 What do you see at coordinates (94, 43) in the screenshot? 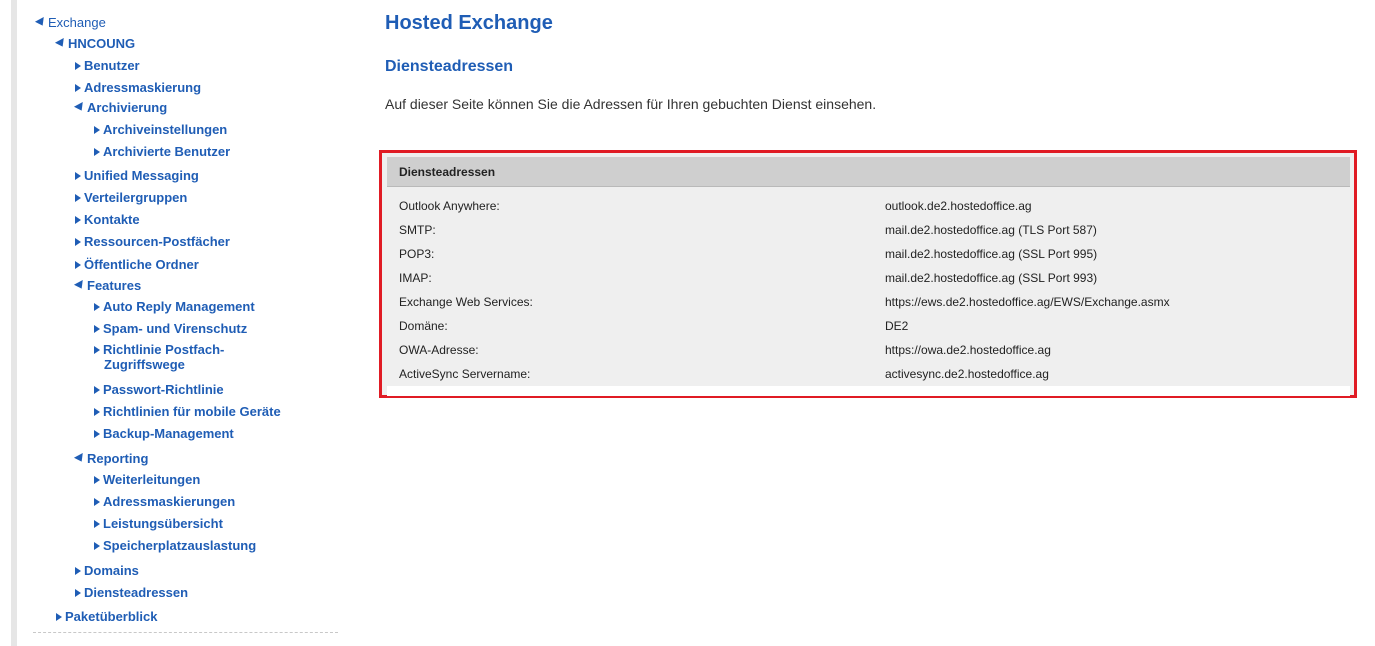
I see `sidebar-item-hncoung: HNCOUNG` at bounding box center [94, 43].